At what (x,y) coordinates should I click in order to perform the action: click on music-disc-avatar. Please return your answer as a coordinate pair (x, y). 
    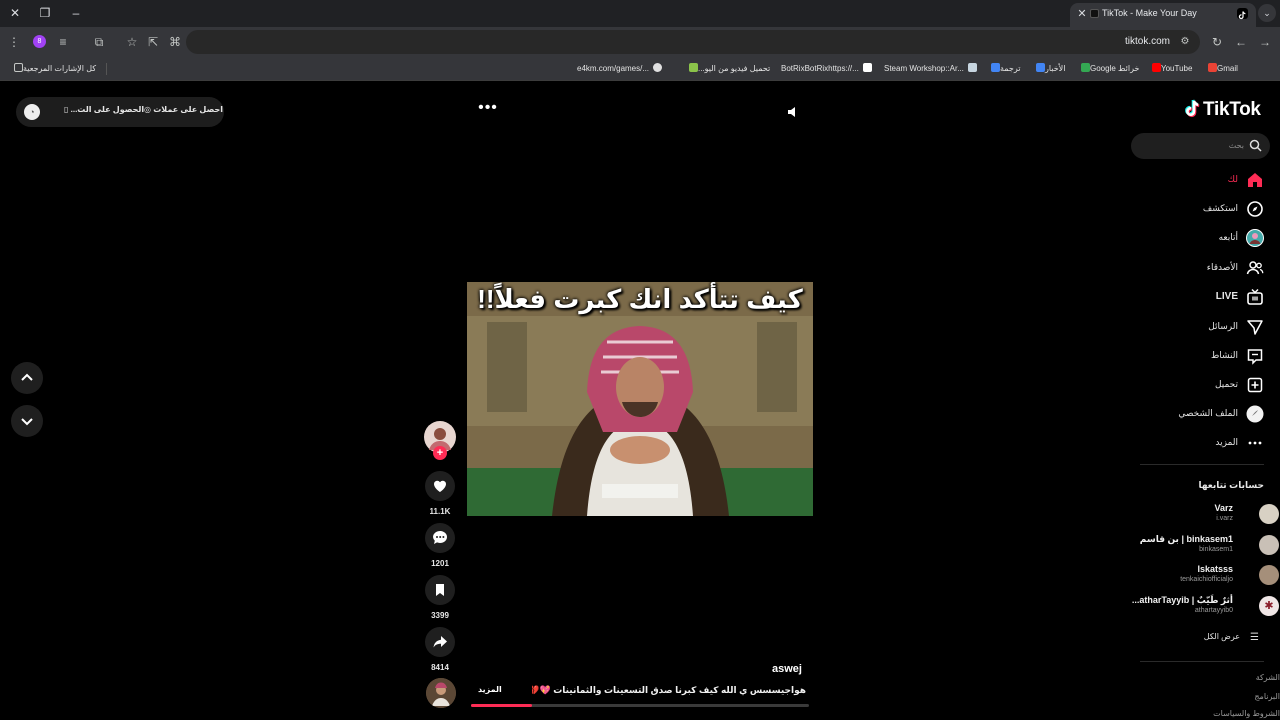
    Looking at the image, I should click on (441, 693).